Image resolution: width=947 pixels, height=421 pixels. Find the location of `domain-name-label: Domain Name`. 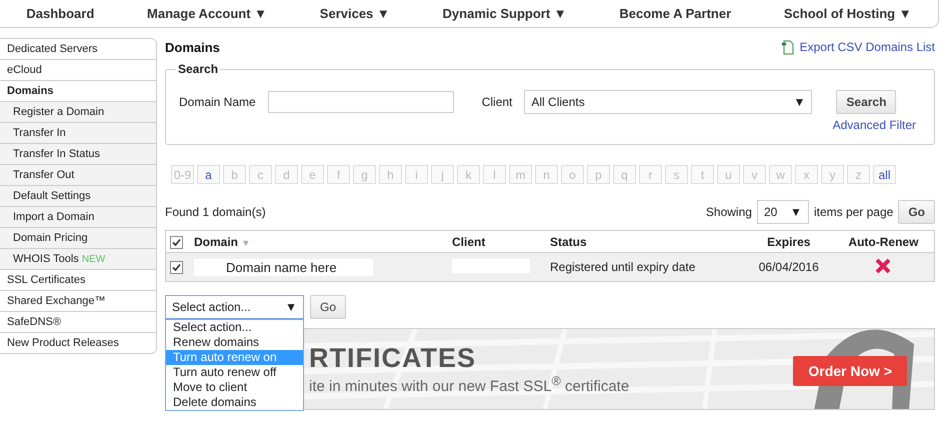

domain-name-label: Domain Name is located at coordinates (217, 102).